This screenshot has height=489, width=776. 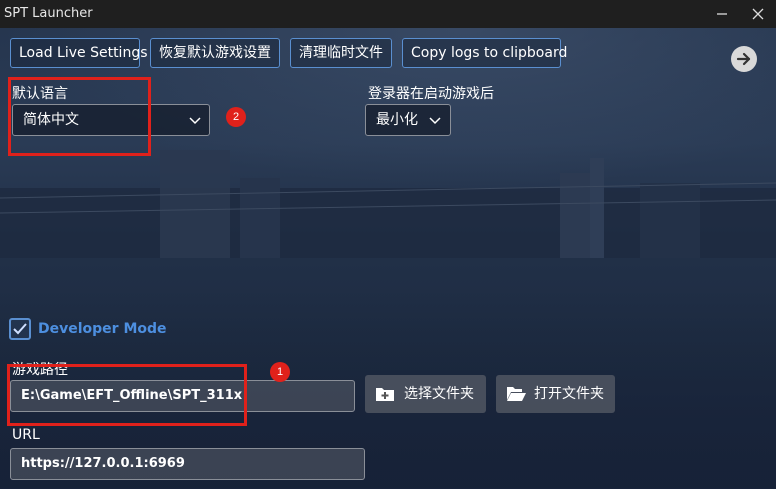 I want to click on window-title: SPT Launcher, so click(x=48, y=13).